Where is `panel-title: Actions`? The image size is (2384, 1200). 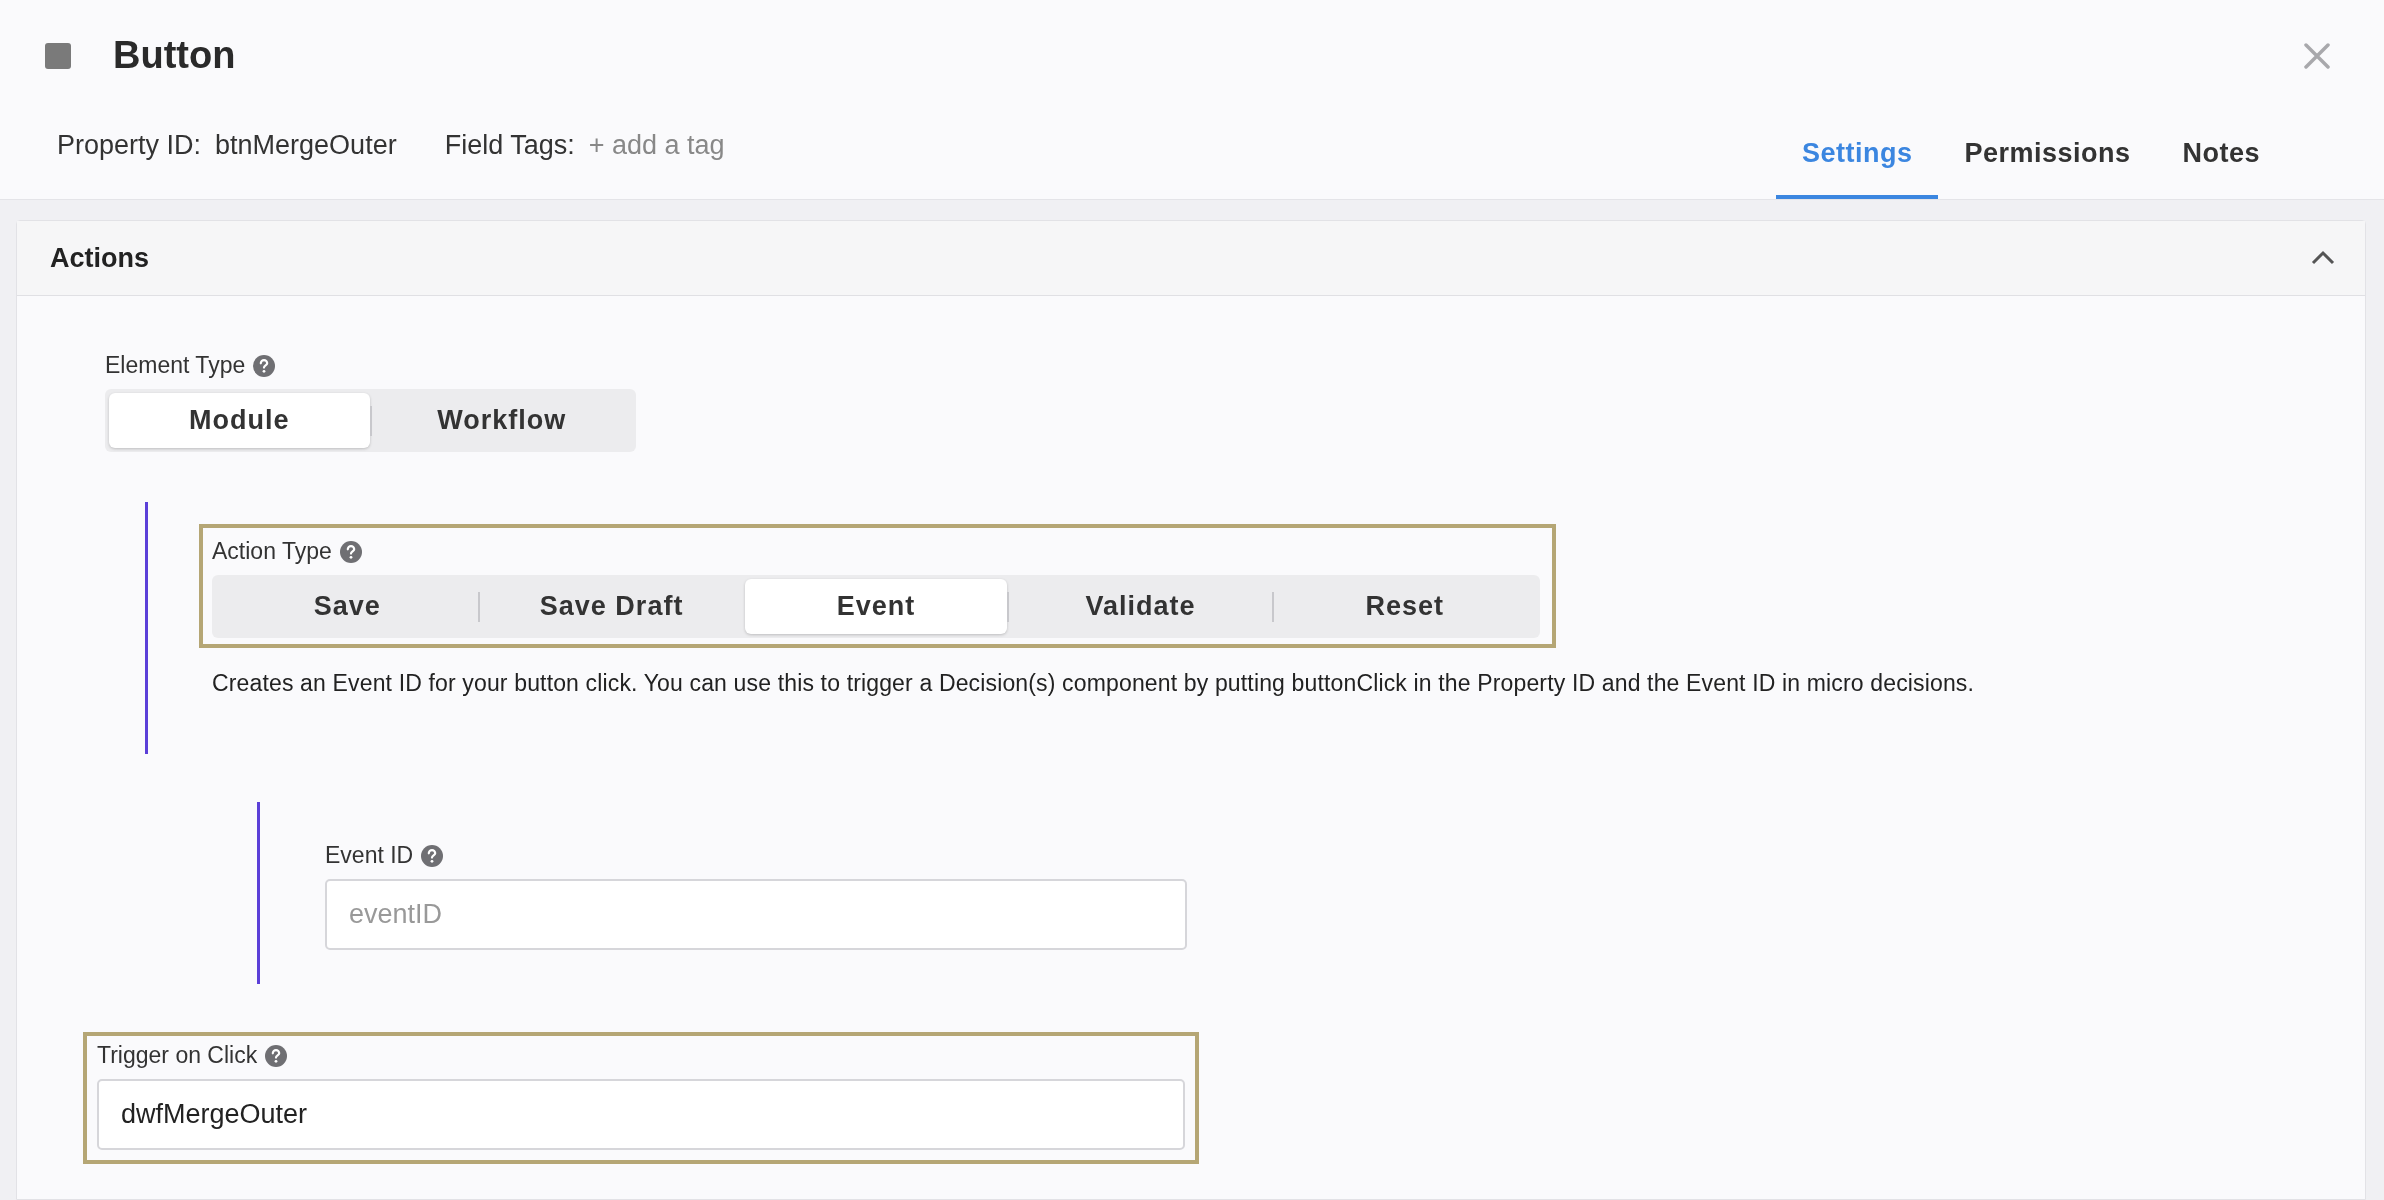 panel-title: Actions is located at coordinates (99, 258).